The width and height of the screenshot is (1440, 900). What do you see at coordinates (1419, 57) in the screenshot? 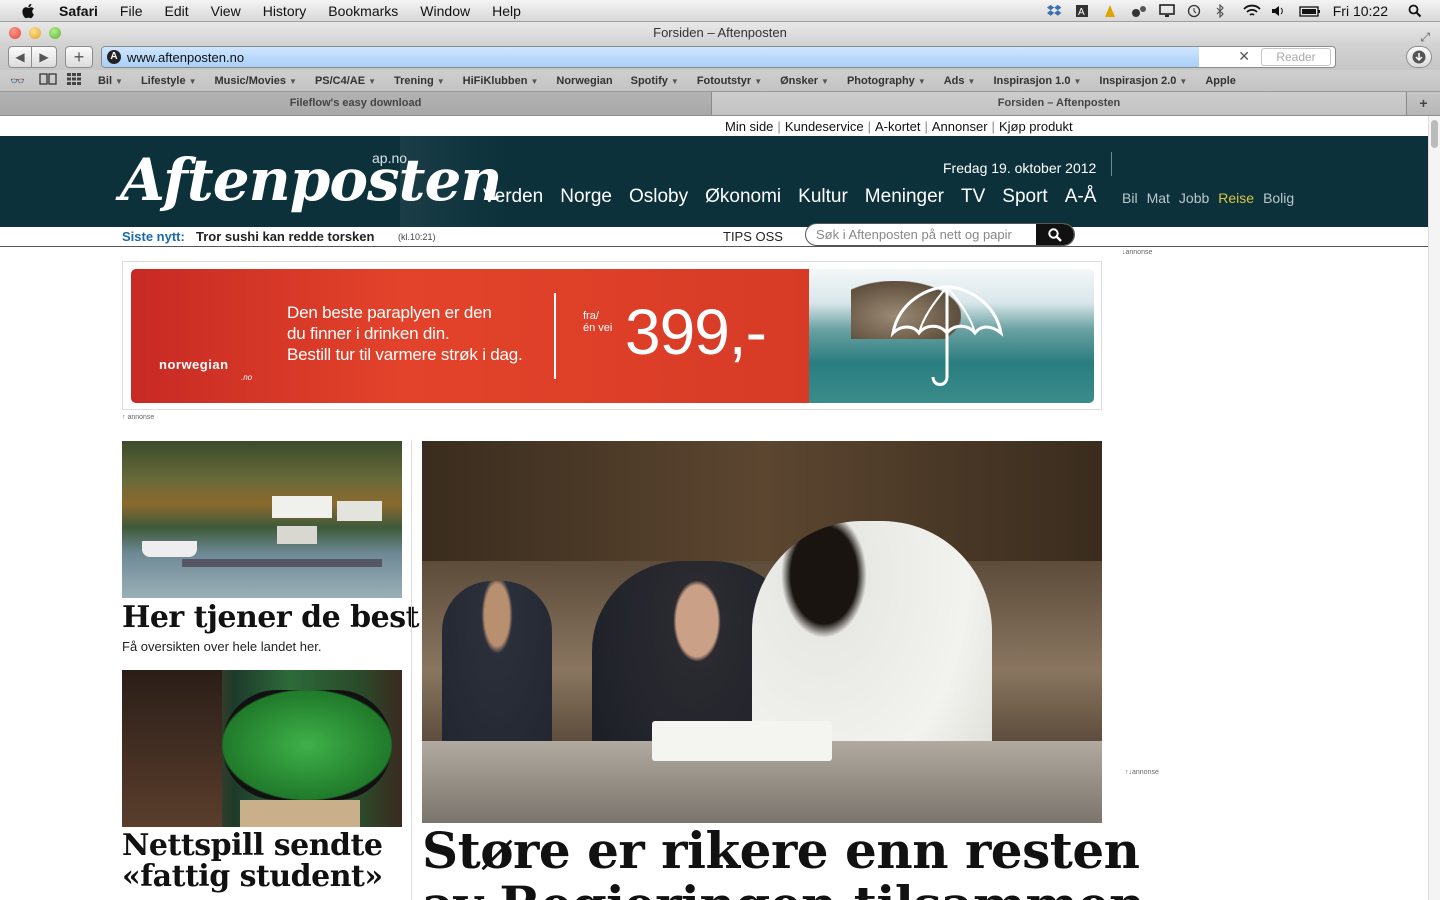
I see `downloads-button` at bounding box center [1419, 57].